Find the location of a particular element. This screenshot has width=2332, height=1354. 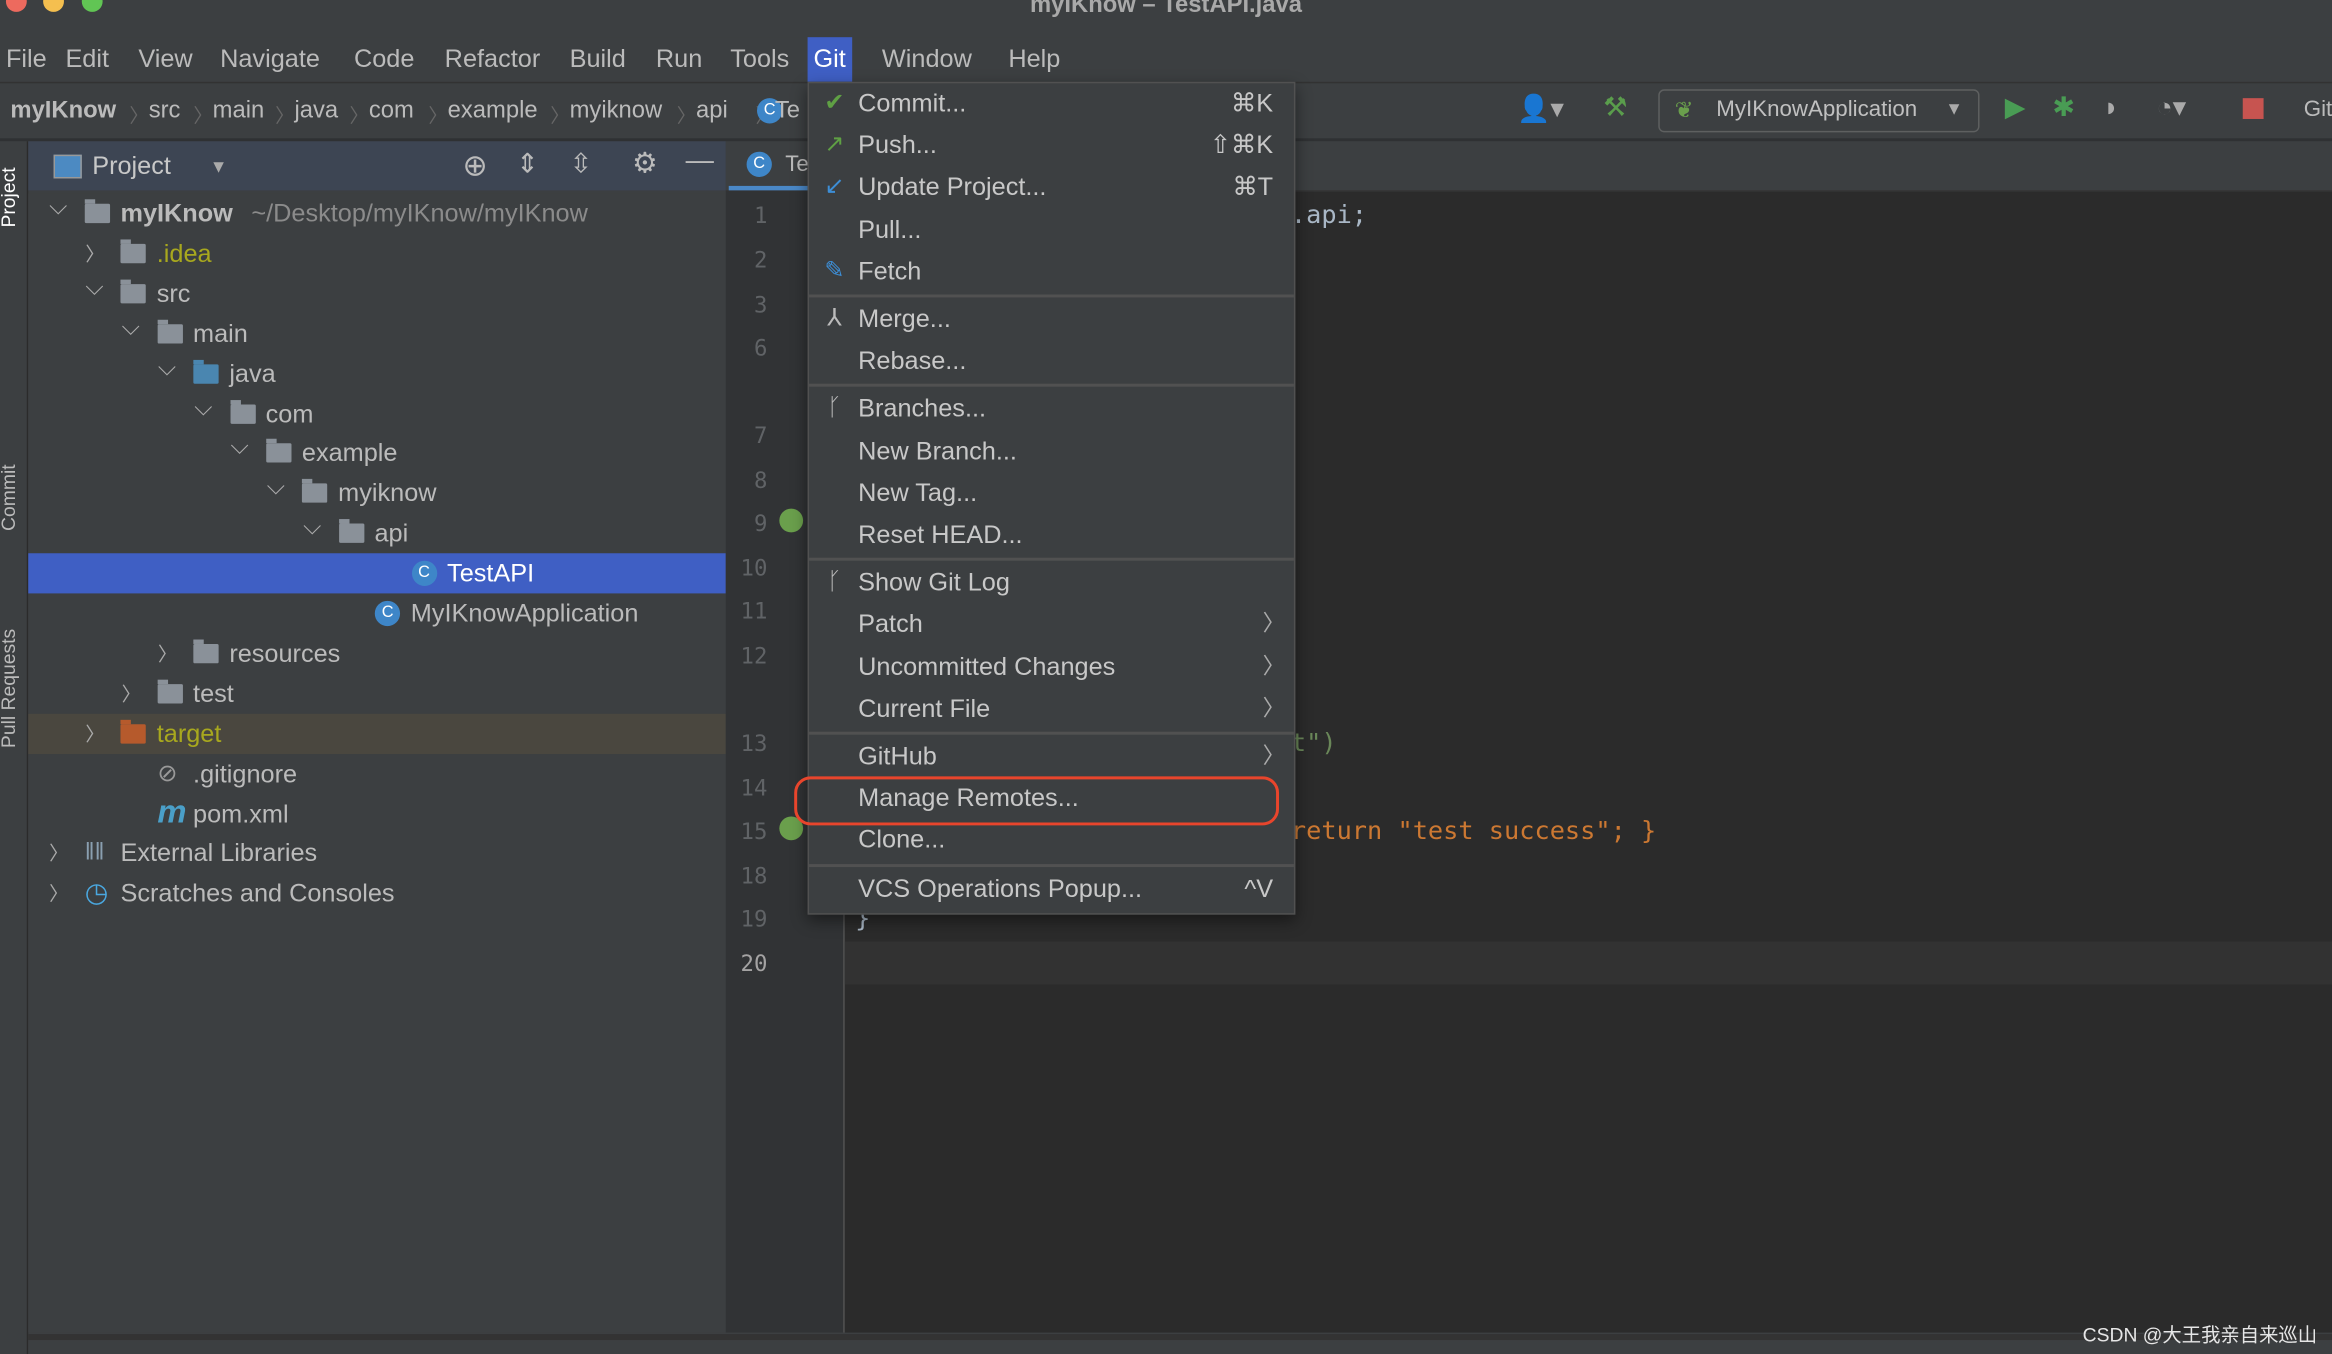

tree-item-external-libraries: 〉 ǁǁ External Libraries is located at coordinates (377, 853).